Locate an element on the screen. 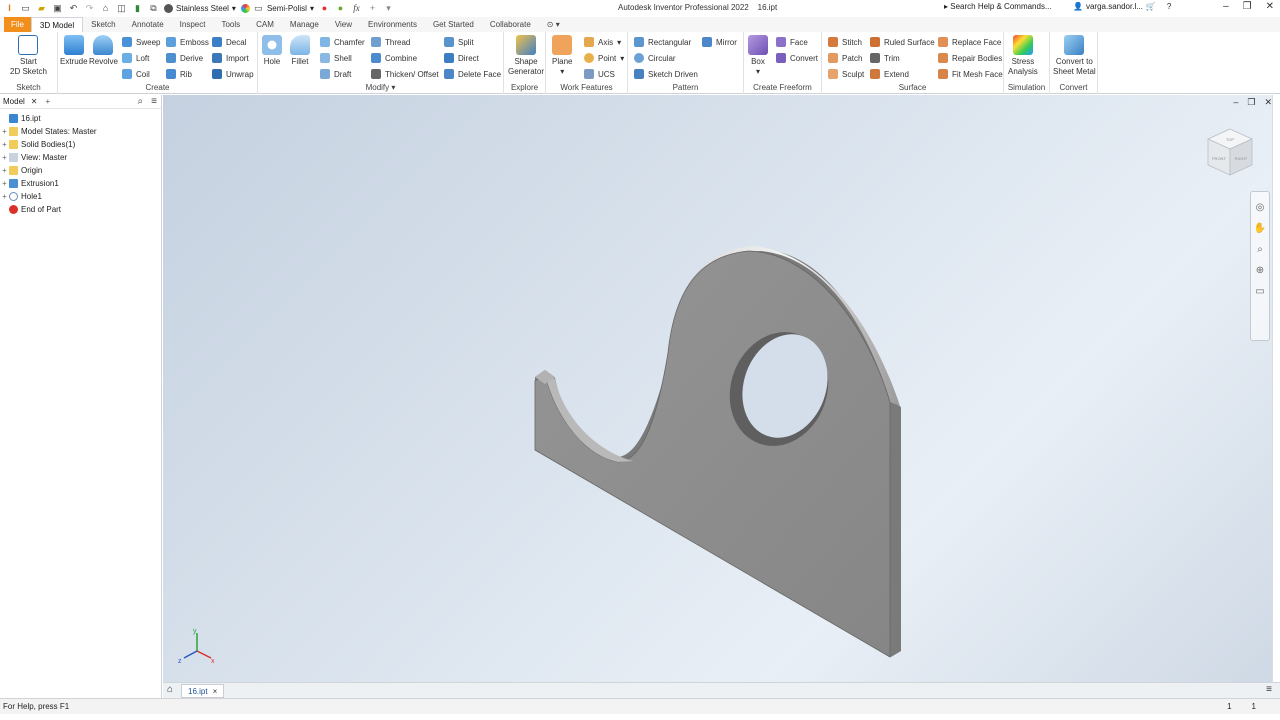  orbit-icon: ⊕ is located at coordinates (1260, 270).